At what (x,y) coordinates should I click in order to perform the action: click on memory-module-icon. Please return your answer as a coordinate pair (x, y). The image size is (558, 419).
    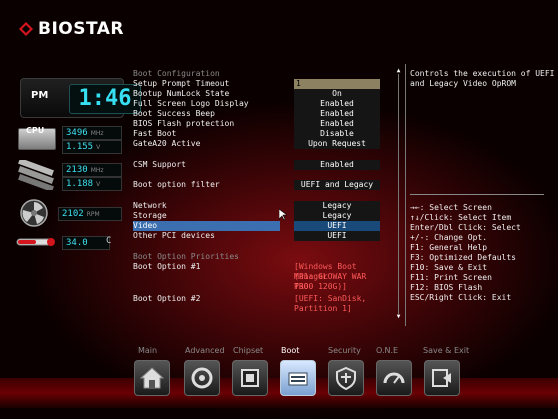
    Looking at the image, I should click on (36, 175).